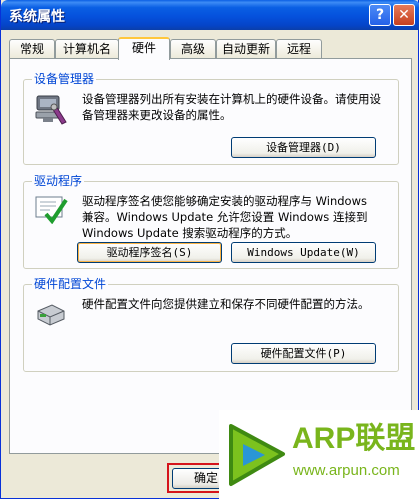 The width and height of the screenshot is (419, 499). What do you see at coordinates (64, 79) in the screenshot?
I see `group-title-device-manager: 设备管理器` at bounding box center [64, 79].